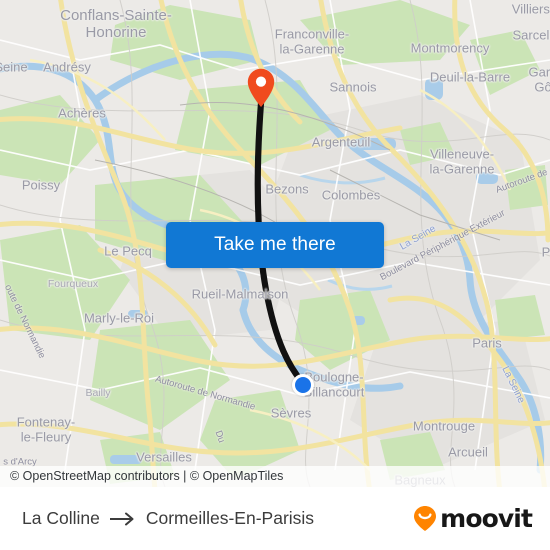 This screenshot has width=550, height=550. I want to click on destination-label: Cormeilles-En-Parisis, so click(230, 518).